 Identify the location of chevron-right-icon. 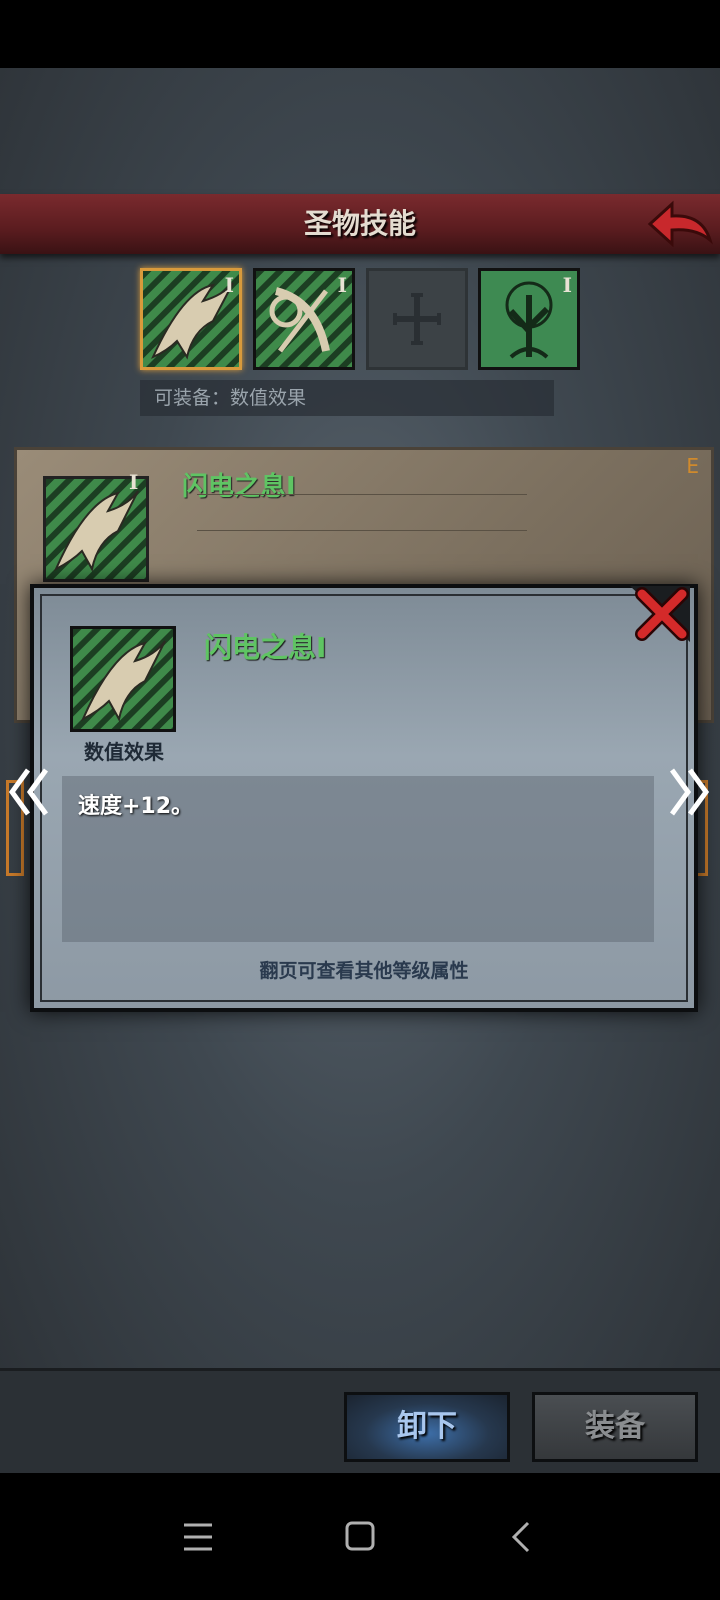
(688, 792).